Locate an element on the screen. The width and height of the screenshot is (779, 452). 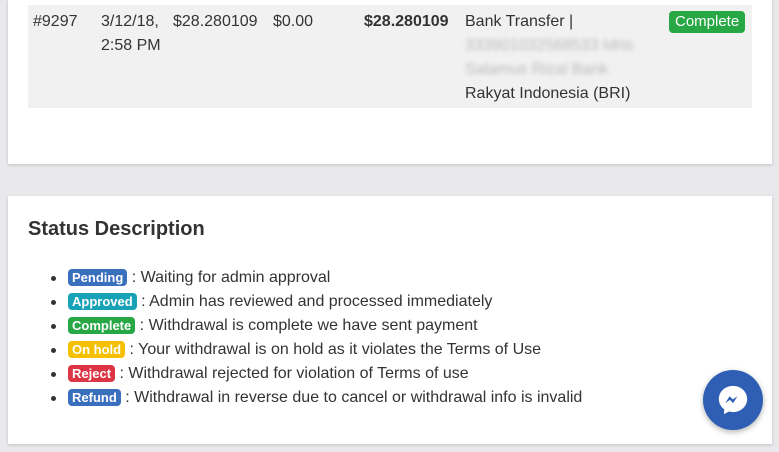
method-line1: Bank Transfer | is located at coordinates (519, 21).